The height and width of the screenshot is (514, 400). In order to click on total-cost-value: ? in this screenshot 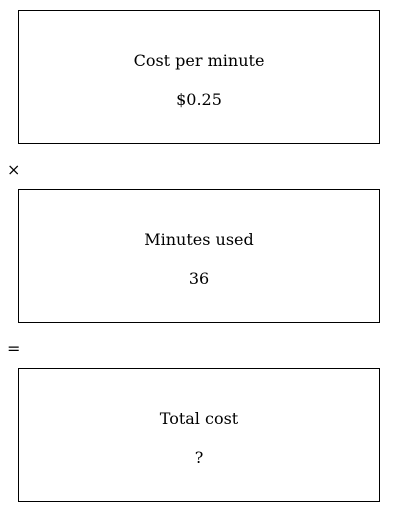, I will do `click(199, 457)`.